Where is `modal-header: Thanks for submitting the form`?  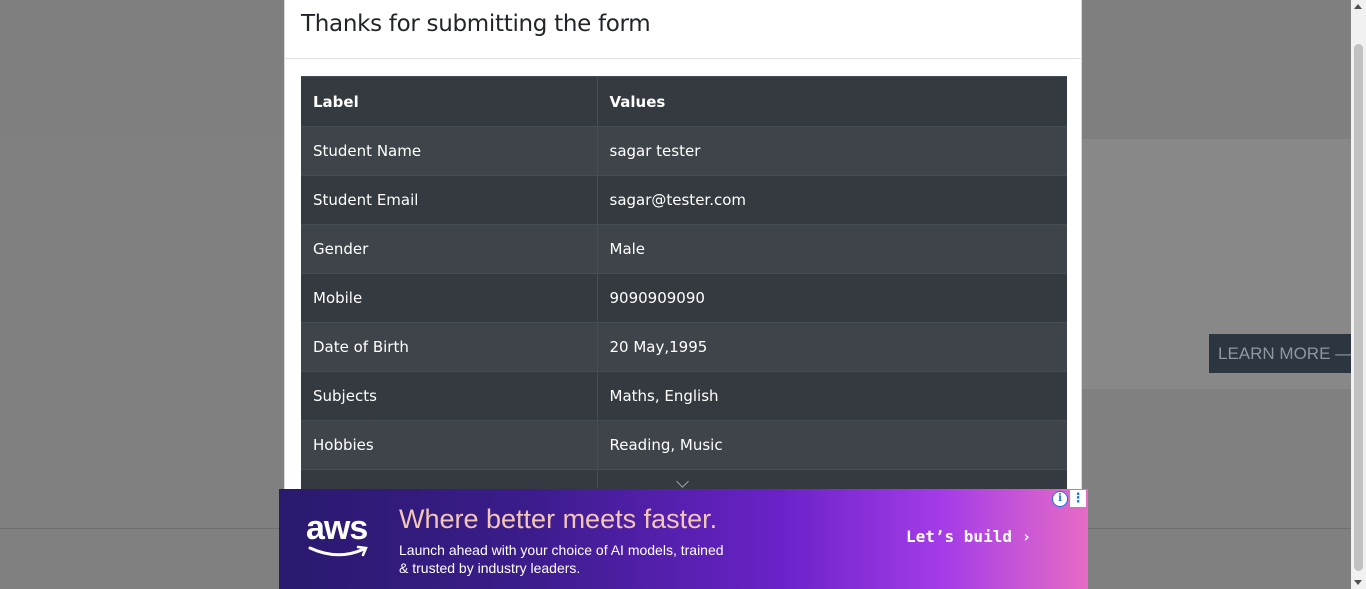
modal-header: Thanks for submitting the form is located at coordinates (683, 29).